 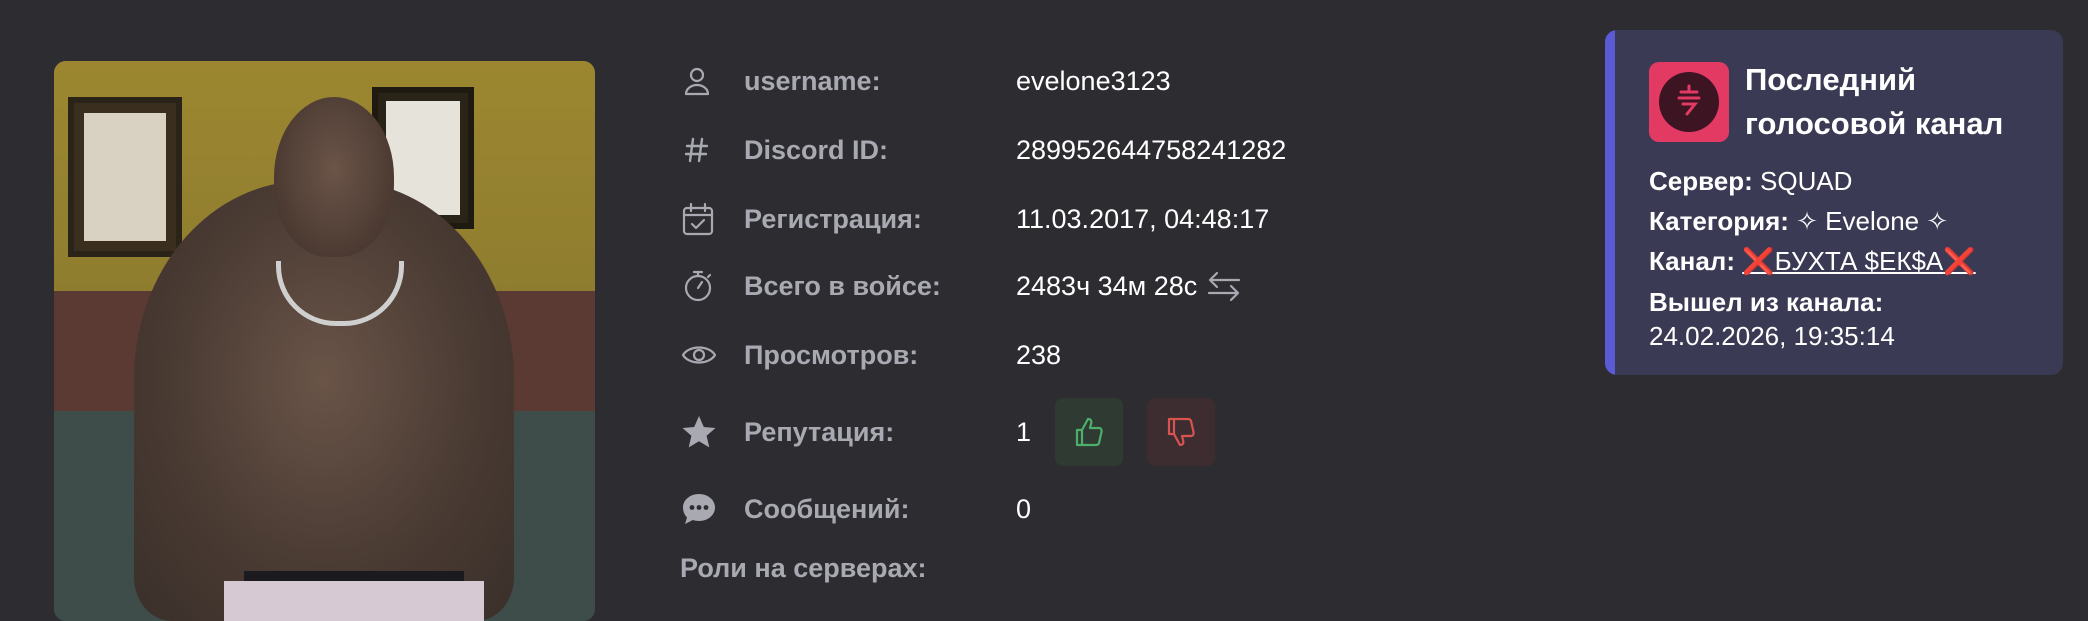 What do you see at coordinates (1874, 101) in the screenshot?
I see `card-title: Последний голосовой канал` at bounding box center [1874, 101].